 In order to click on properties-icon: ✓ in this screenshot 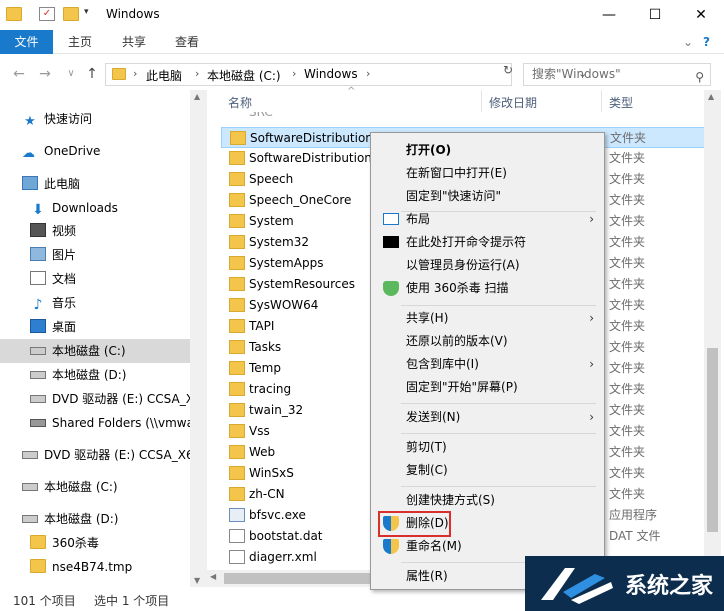, I will do `click(47, 14)`.